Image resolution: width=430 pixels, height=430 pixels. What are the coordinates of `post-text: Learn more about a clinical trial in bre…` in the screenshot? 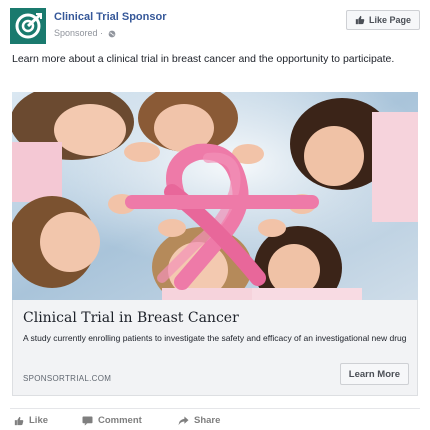 It's located at (203, 59).